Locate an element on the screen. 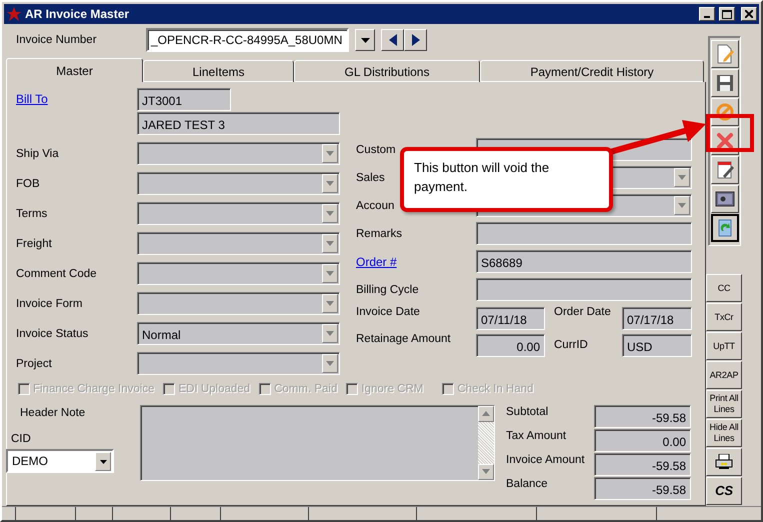 The image size is (763, 522). side-button: AR2AP is located at coordinates (724, 375).